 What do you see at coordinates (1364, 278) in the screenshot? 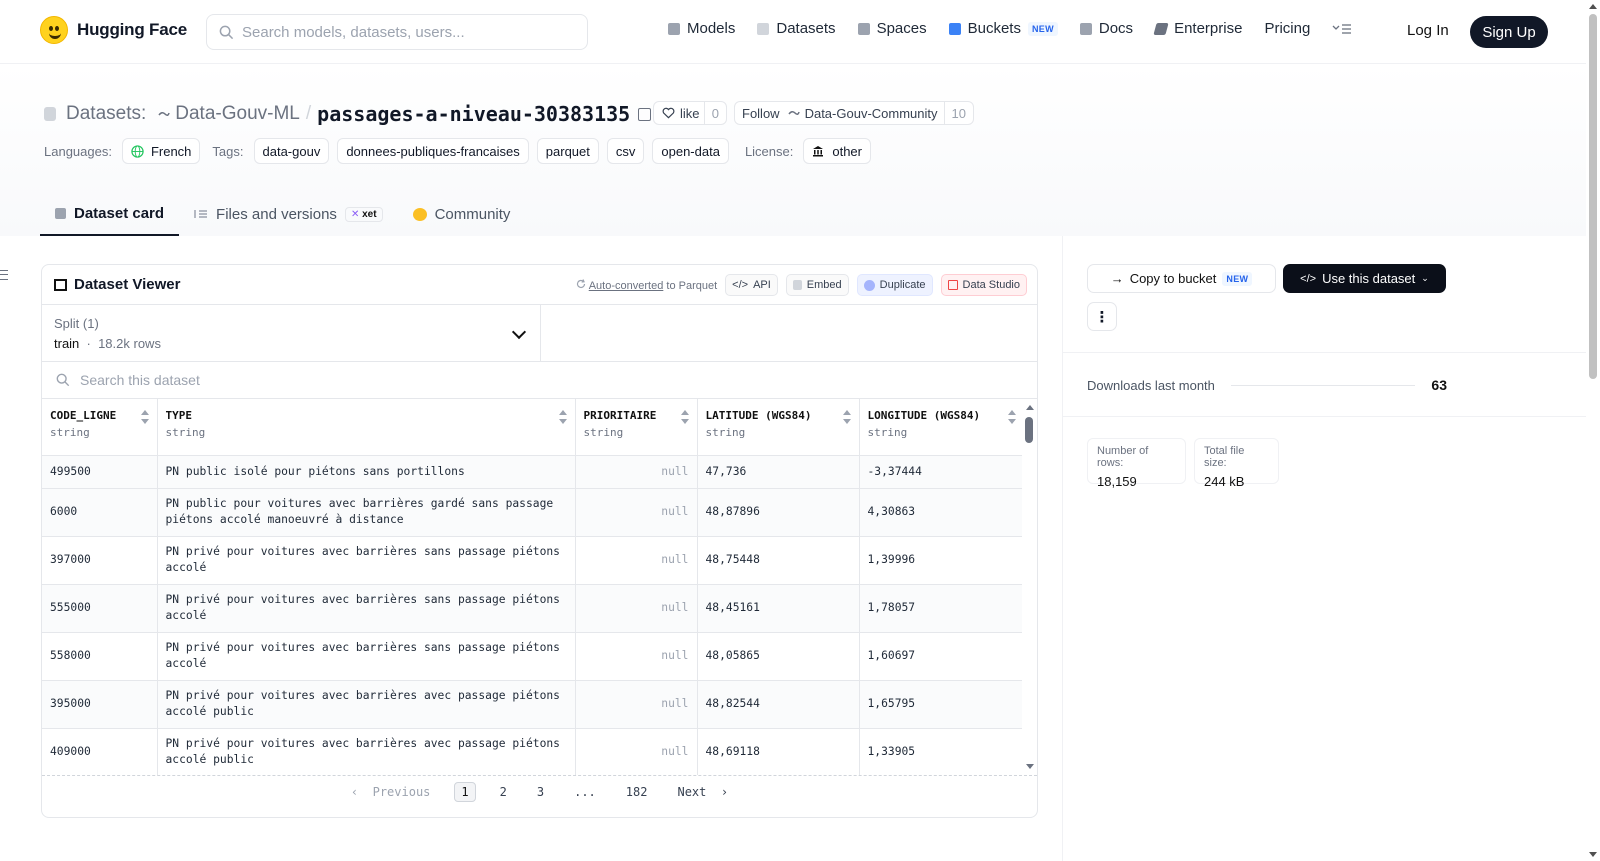
I see `use-this-dataset-button: </> Use this dataset ⌄` at bounding box center [1364, 278].